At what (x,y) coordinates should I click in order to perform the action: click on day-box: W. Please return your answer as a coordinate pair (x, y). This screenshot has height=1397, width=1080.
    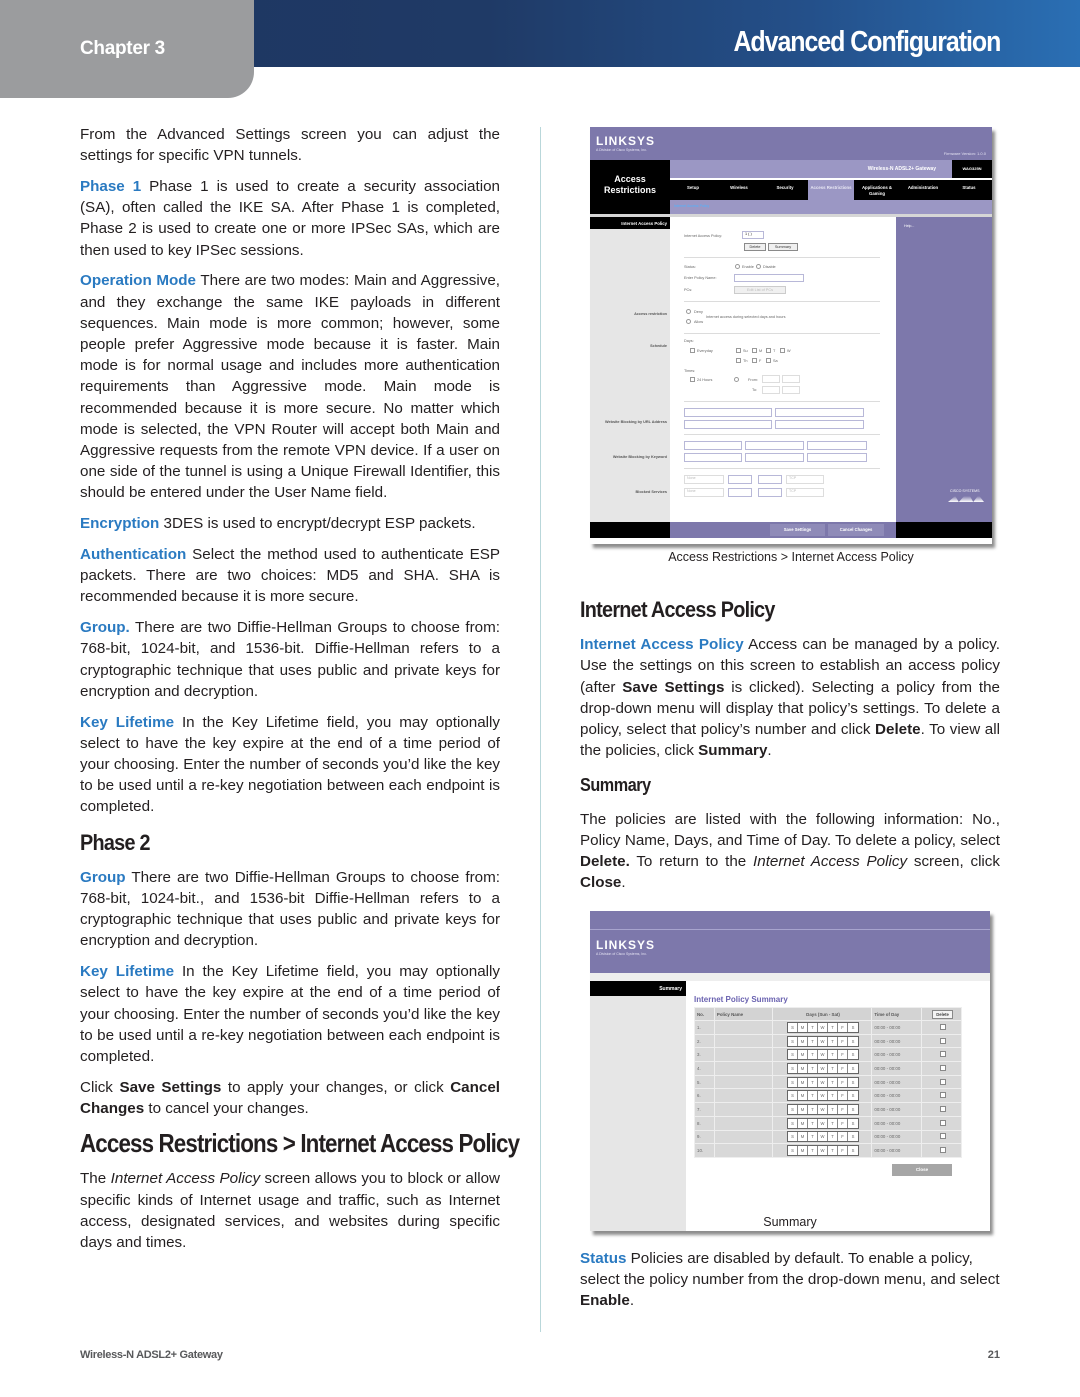
    Looking at the image, I should click on (823, 1027).